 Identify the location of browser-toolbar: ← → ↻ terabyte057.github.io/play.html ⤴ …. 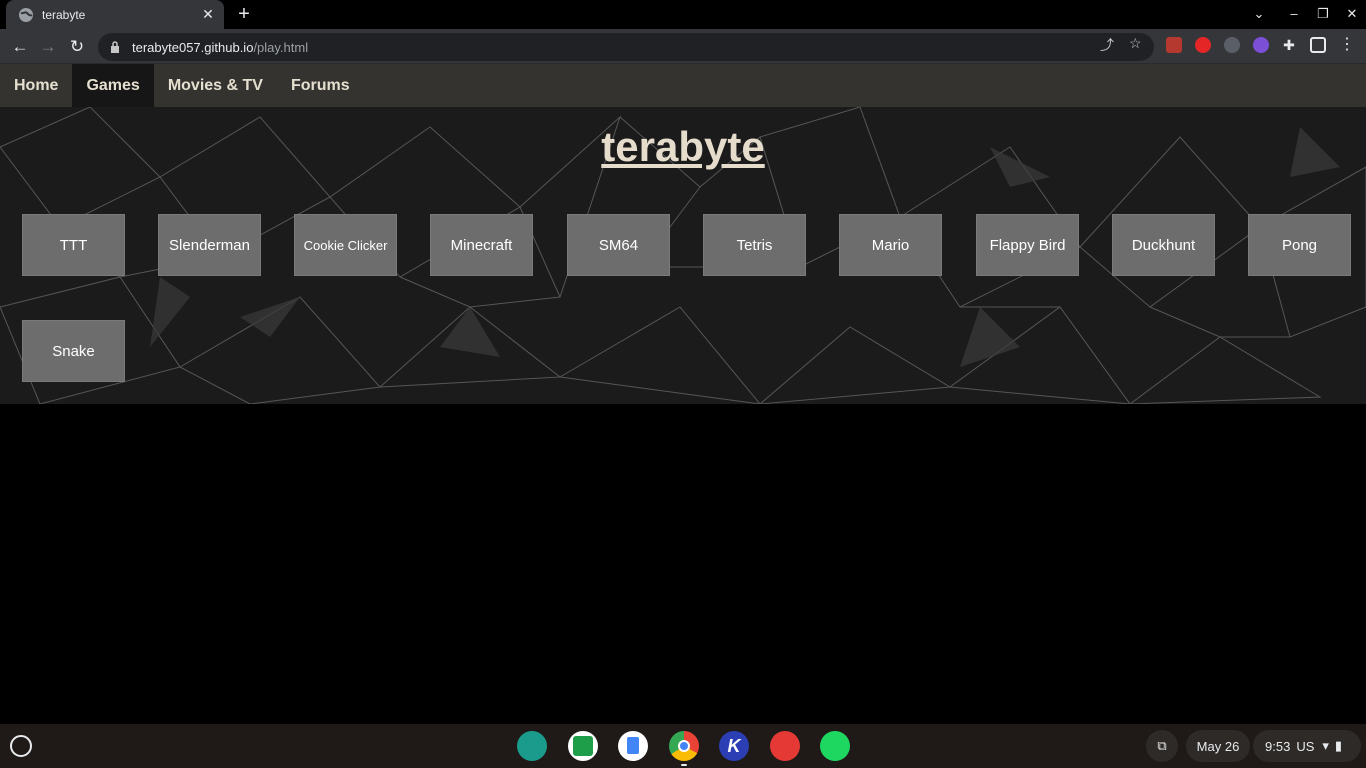
(683, 46).